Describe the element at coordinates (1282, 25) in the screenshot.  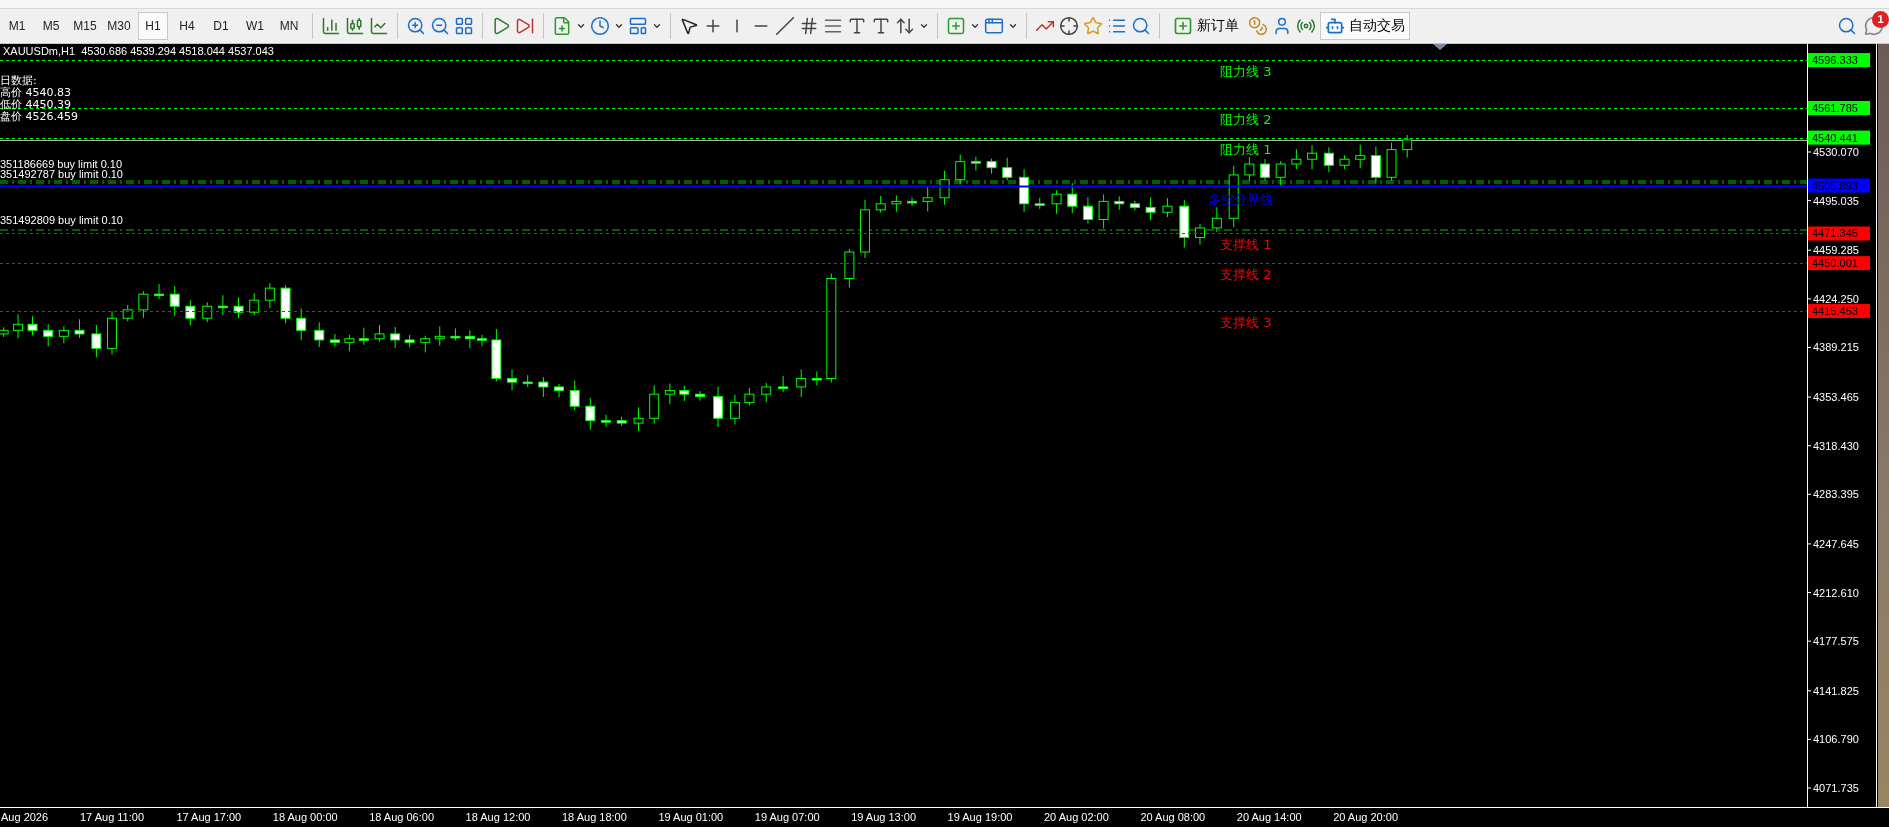
I see `user-icon` at that location.